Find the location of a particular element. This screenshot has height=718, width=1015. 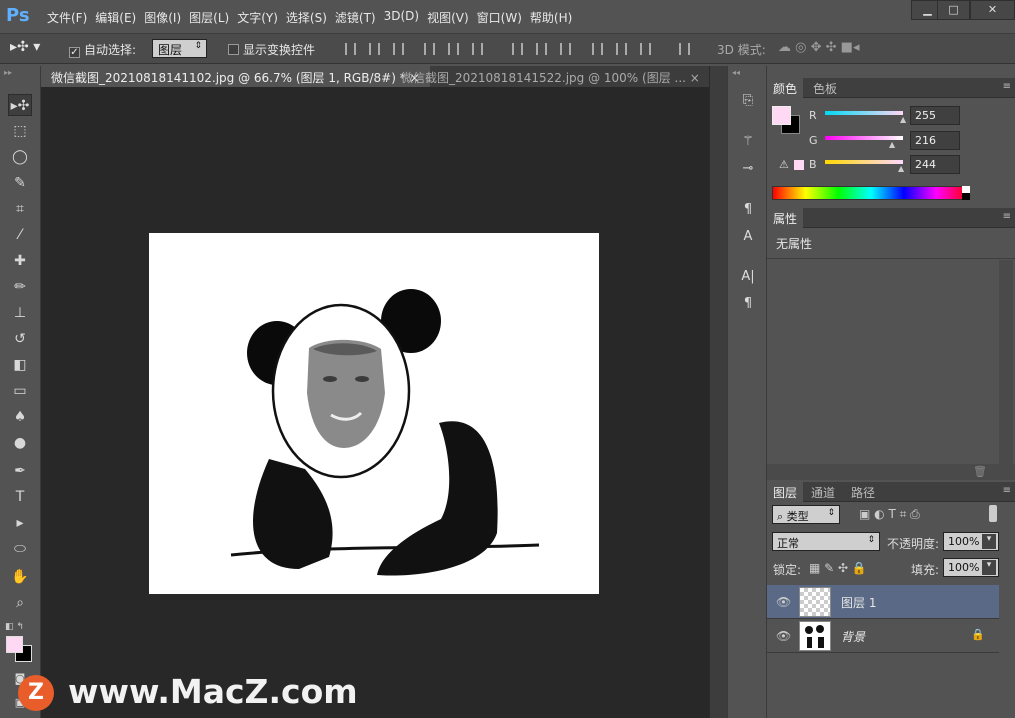

brush-preset-panel-icon: ⚚ is located at coordinates (748, 142).